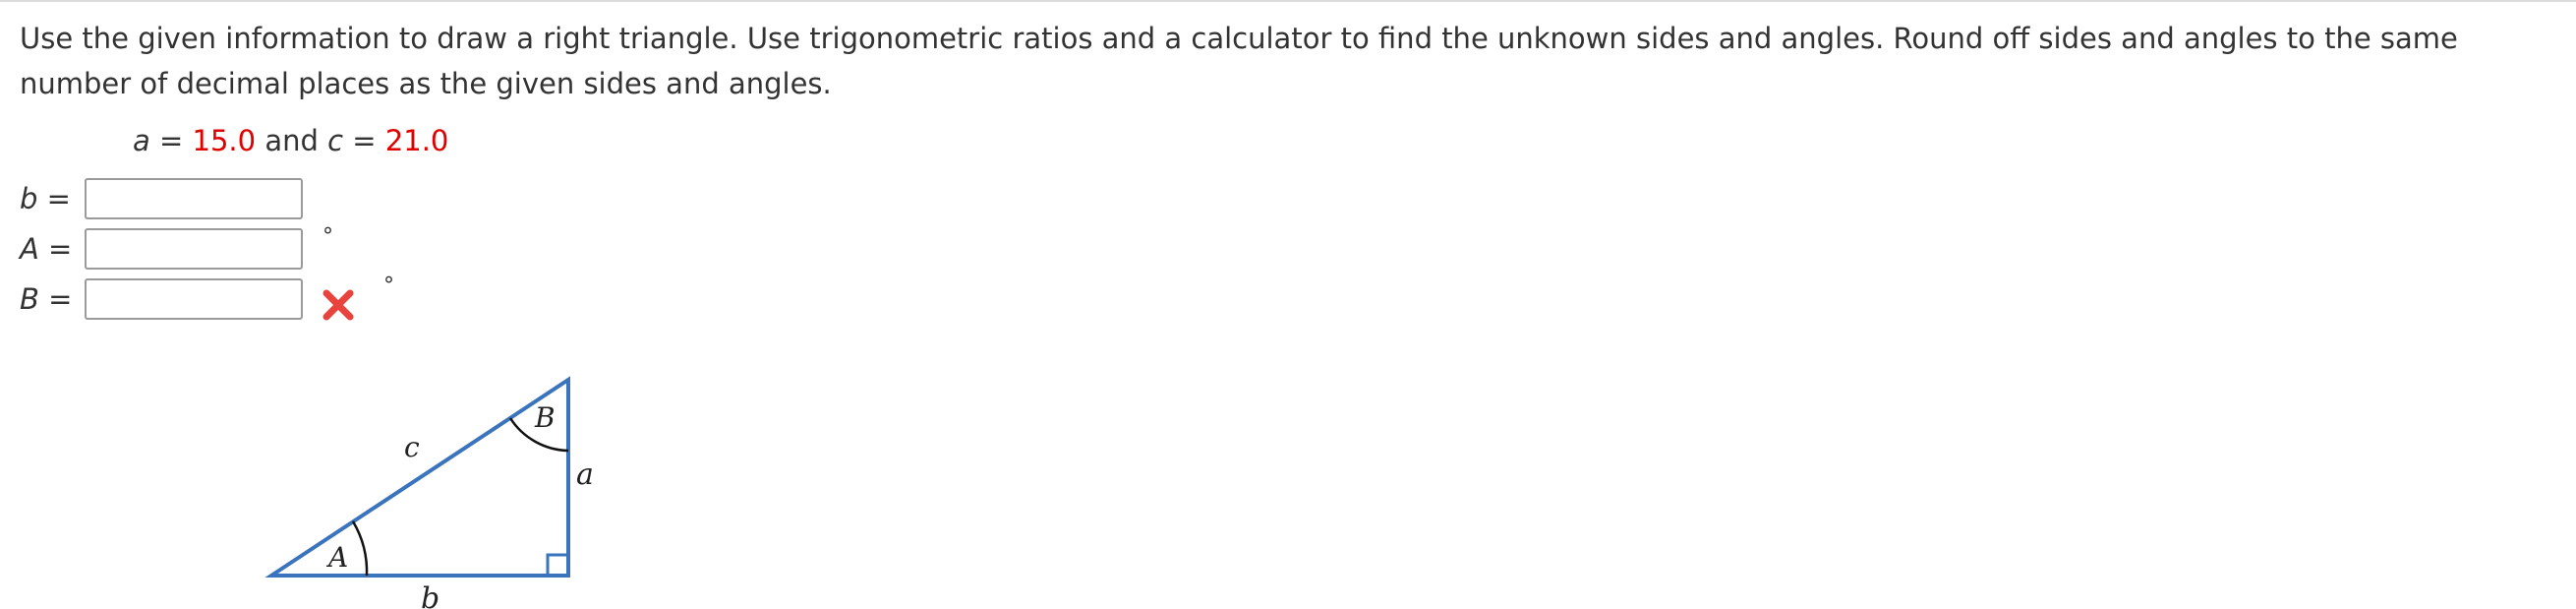  I want to click on given-and: and, so click(292, 140).